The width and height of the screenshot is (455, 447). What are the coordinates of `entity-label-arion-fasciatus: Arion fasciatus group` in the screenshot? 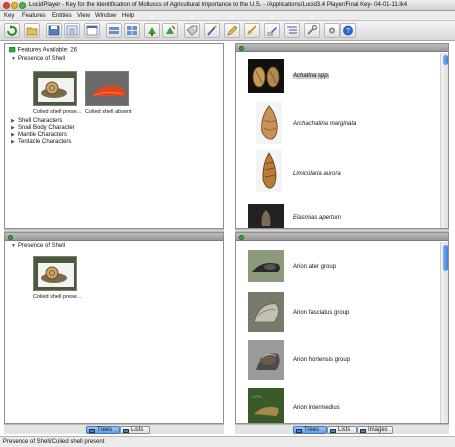 It's located at (321, 313).